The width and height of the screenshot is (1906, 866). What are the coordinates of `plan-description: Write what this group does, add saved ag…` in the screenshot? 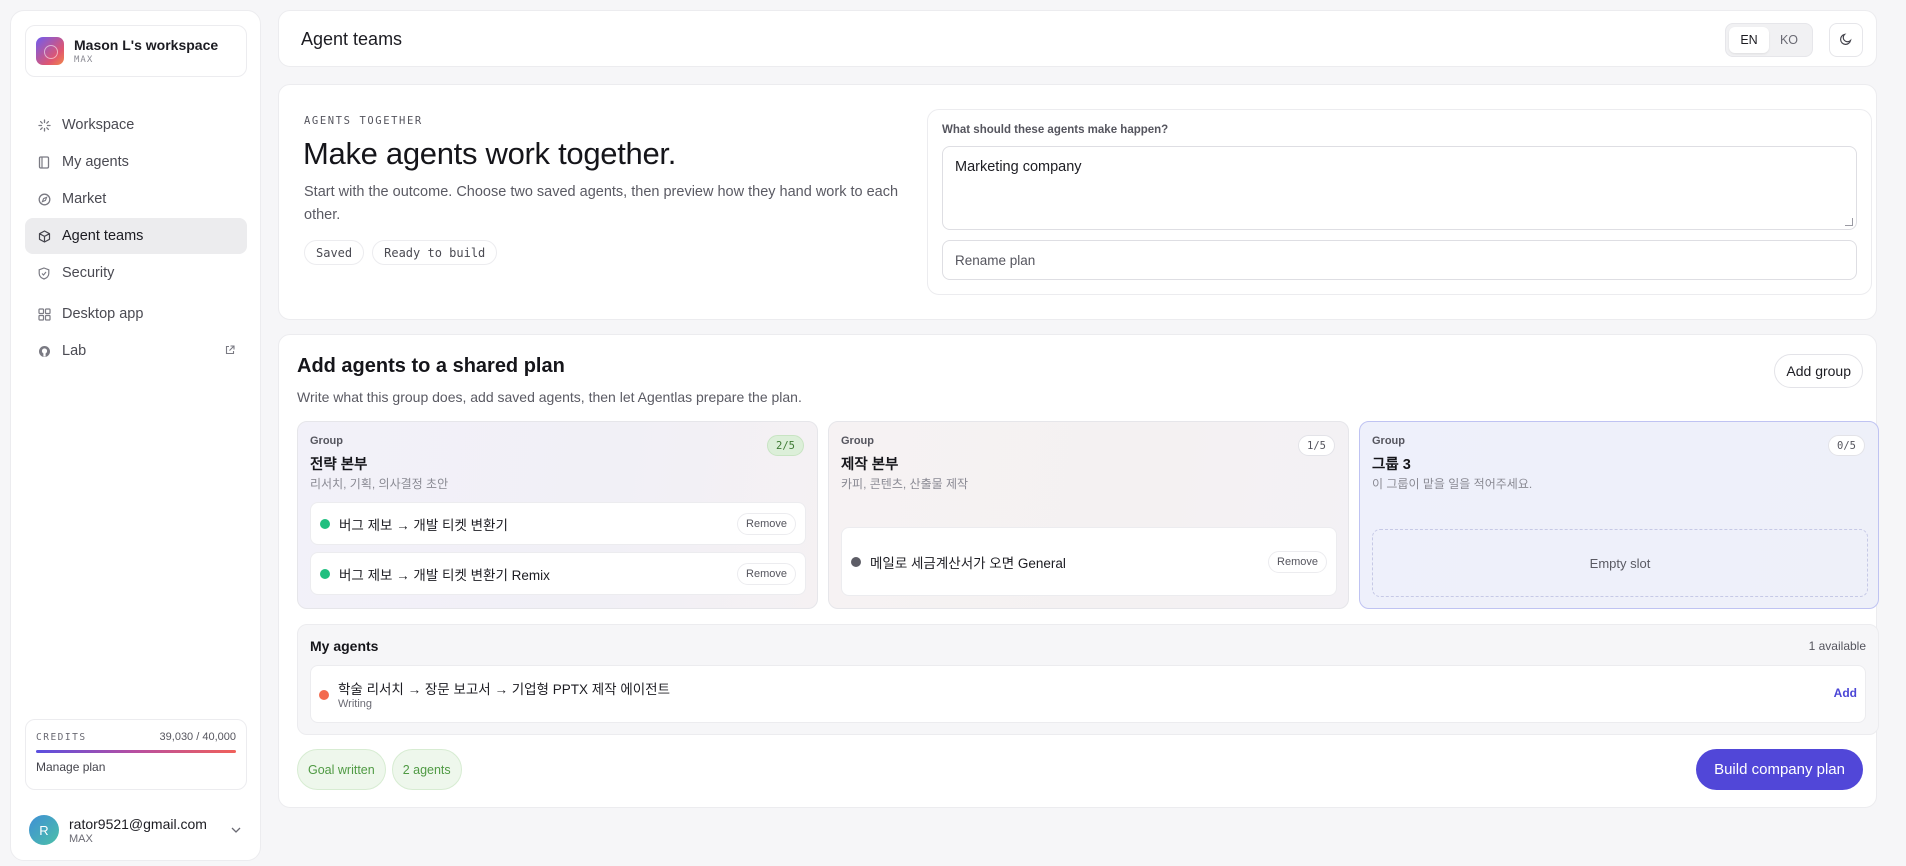 It's located at (549, 397).